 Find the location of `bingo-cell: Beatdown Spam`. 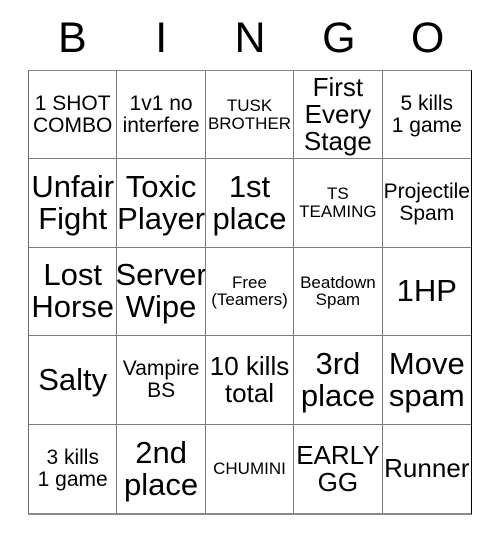

bingo-cell: Beatdown Spam is located at coordinates (338, 292).